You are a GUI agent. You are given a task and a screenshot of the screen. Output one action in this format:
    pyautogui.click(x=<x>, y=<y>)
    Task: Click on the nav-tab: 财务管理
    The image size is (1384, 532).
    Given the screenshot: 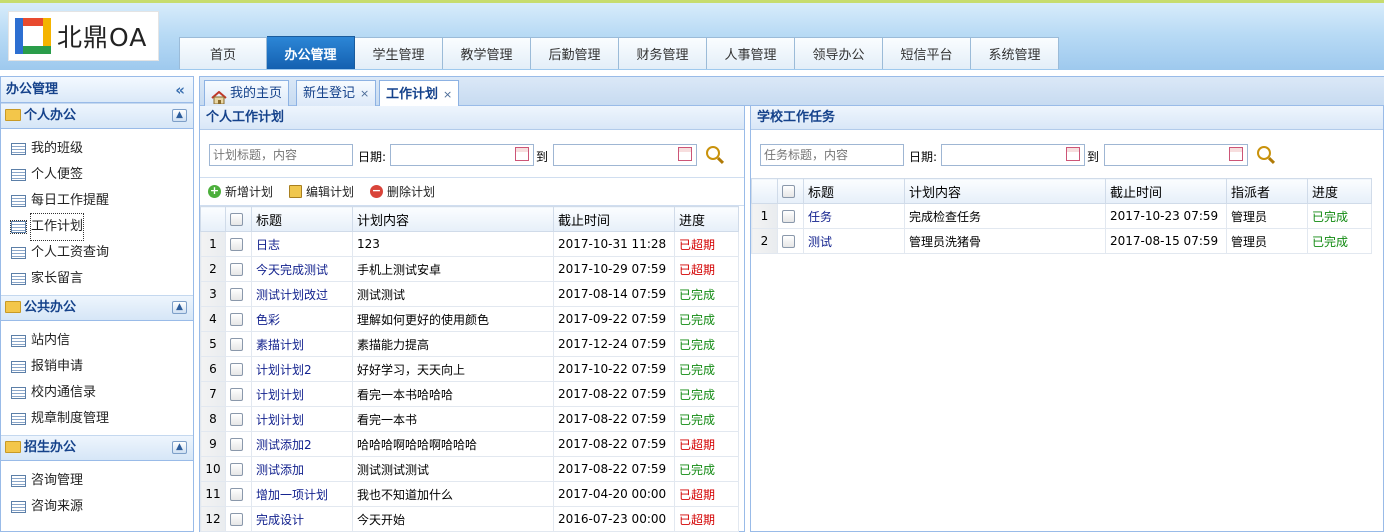 What is the action you would take?
    pyautogui.click(x=663, y=53)
    